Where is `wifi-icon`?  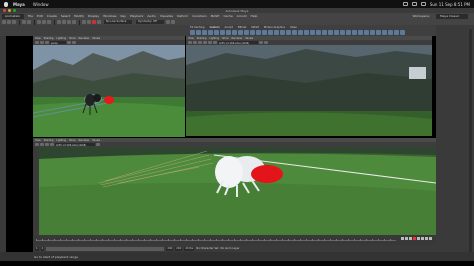
wifi-icon is located at coordinates (414, 4).